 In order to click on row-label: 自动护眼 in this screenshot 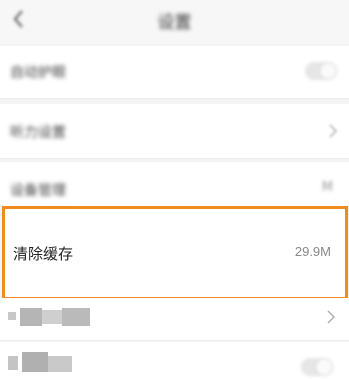, I will do `click(38, 73)`.